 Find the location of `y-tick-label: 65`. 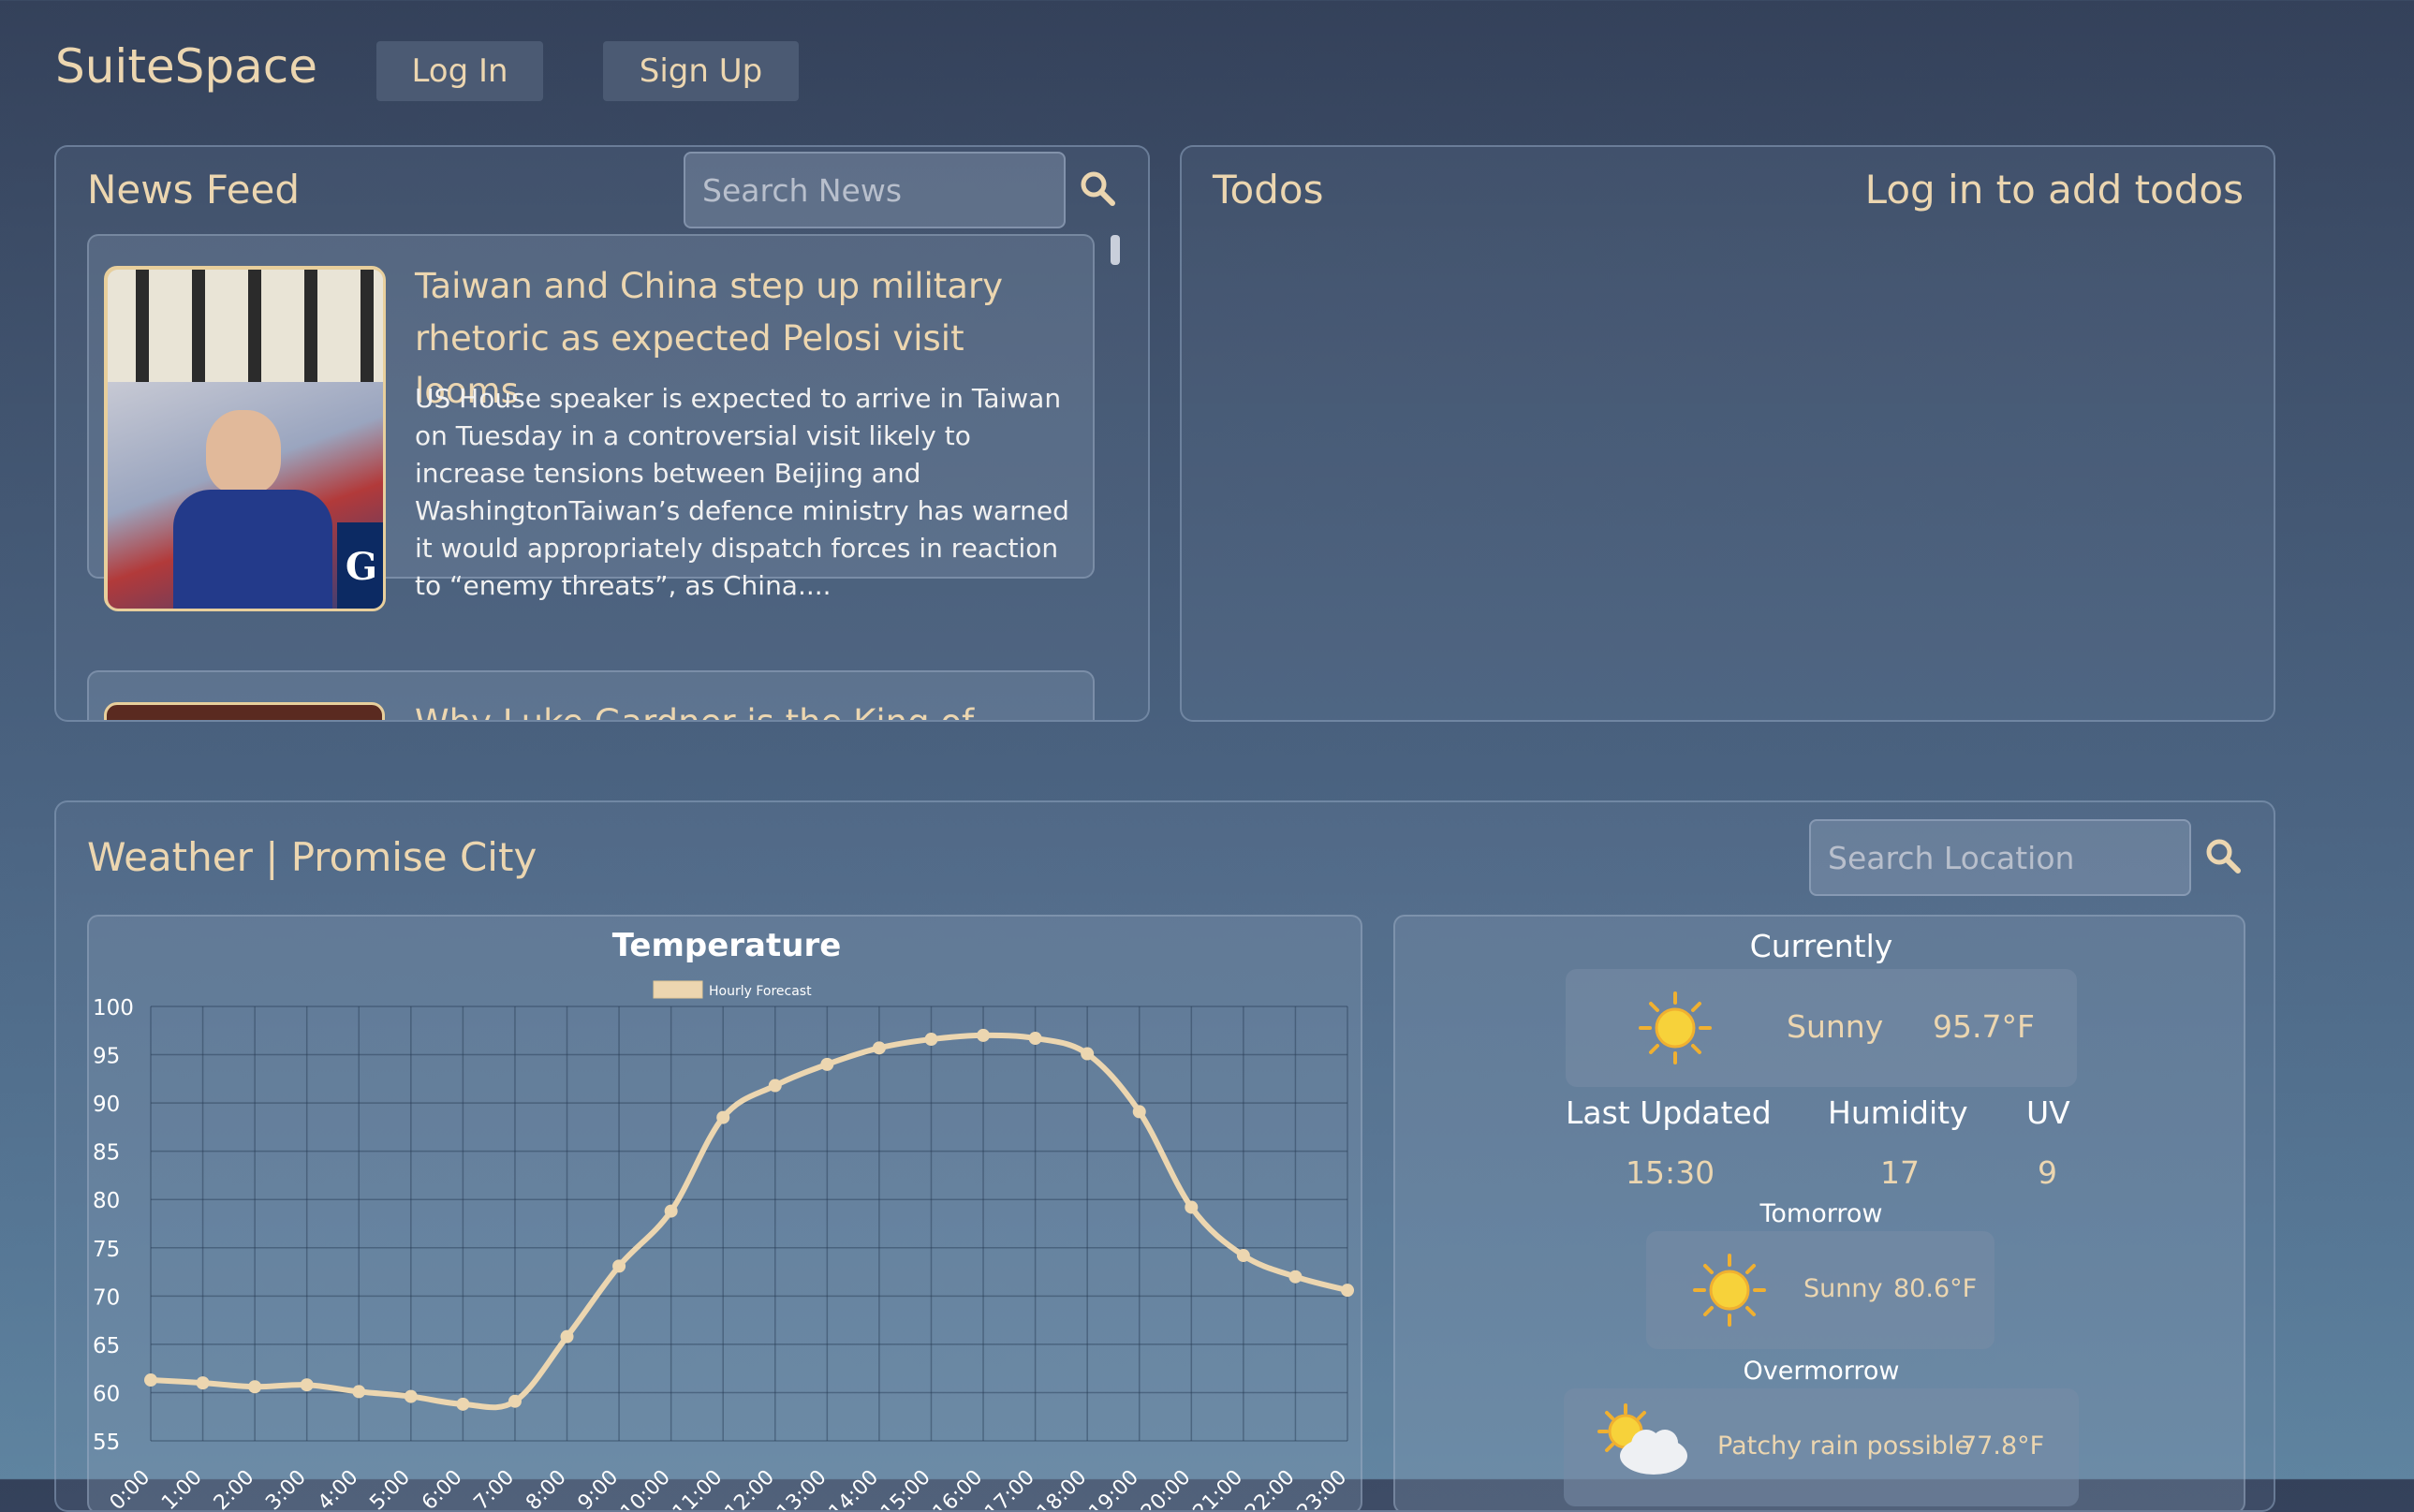

y-tick-label: 65 is located at coordinates (106, 1346).